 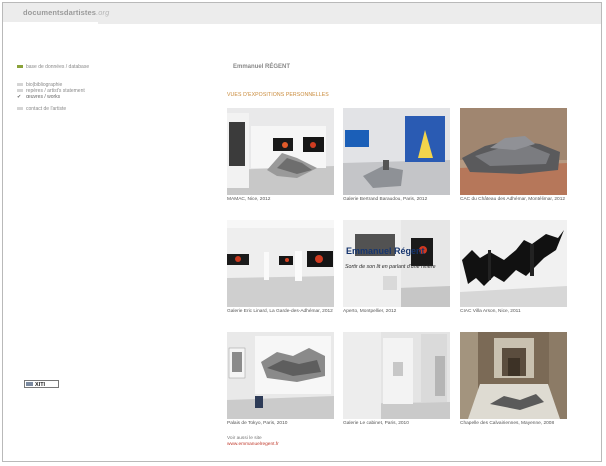 What do you see at coordinates (262, 67) in the screenshot?
I see `artist-name: Emmanuel RÉGENT` at bounding box center [262, 67].